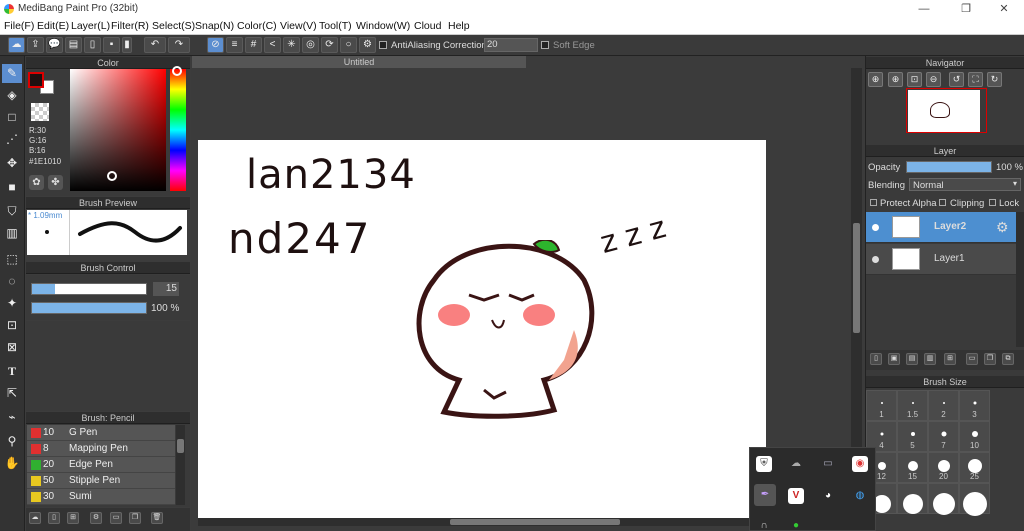  What do you see at coordinates (895, 79) in the screenshot?
I see `zoom-in-alt-icon: ⊕` at bounding box center [895, 79].